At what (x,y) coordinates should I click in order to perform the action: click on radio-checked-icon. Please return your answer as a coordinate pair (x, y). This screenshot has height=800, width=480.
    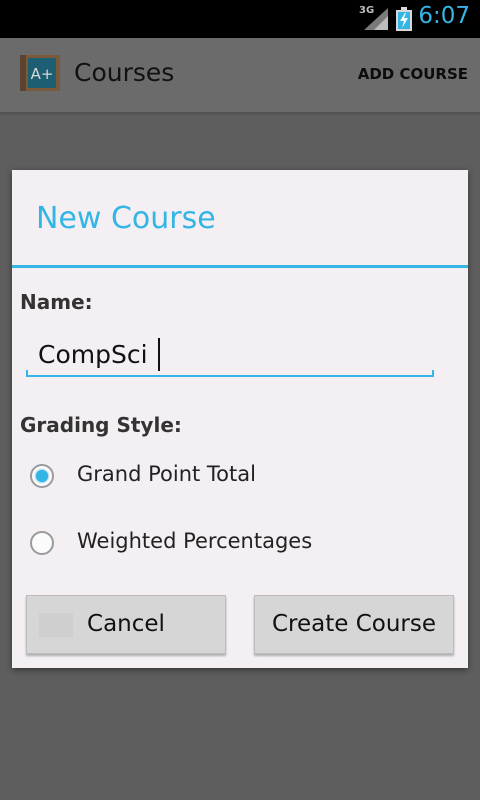
    Looking at the image, I should click on (42, 476).